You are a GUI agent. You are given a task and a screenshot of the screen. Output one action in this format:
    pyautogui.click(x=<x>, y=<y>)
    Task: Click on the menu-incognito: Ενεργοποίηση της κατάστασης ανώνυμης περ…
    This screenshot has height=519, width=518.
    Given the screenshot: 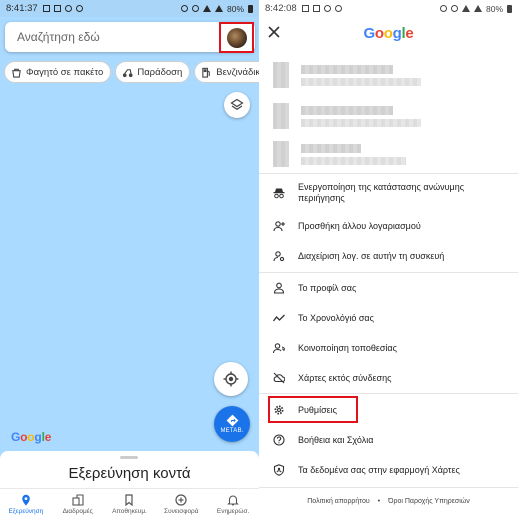 What is the action you would take?
    pyautogui.click(x=388, y=193)
    